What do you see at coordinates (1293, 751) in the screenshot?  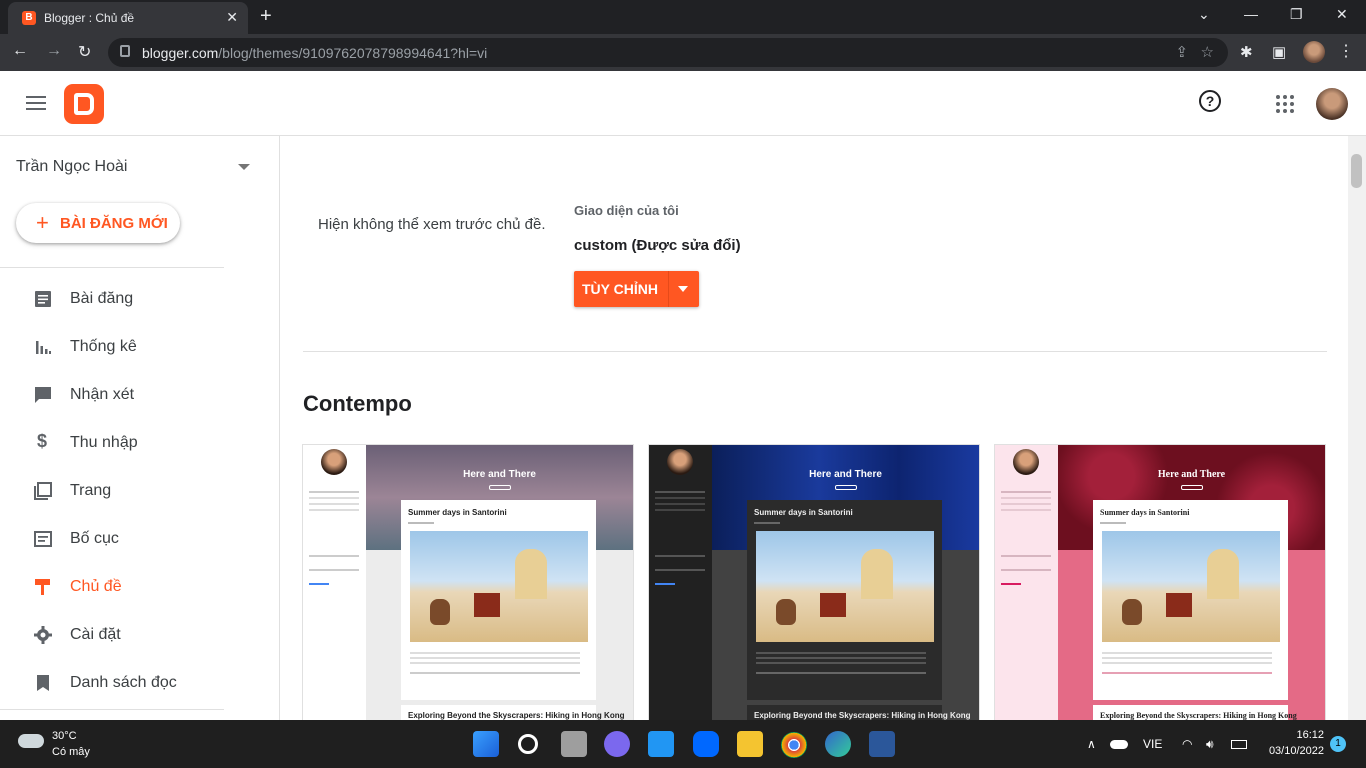 I see `clock-date: 03/10/2022` at bounding box center [1293, 751].